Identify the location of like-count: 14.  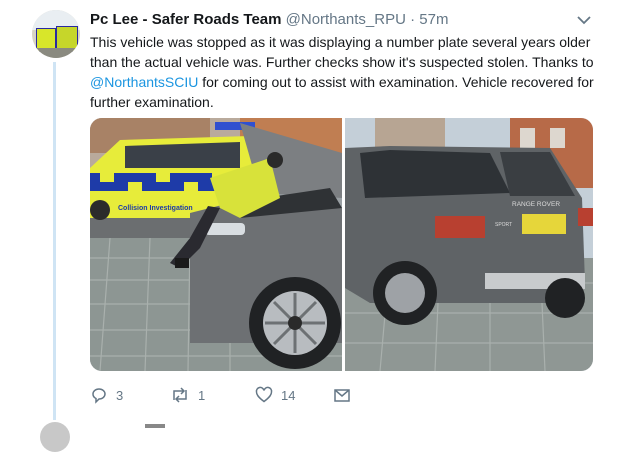
(288, 395).